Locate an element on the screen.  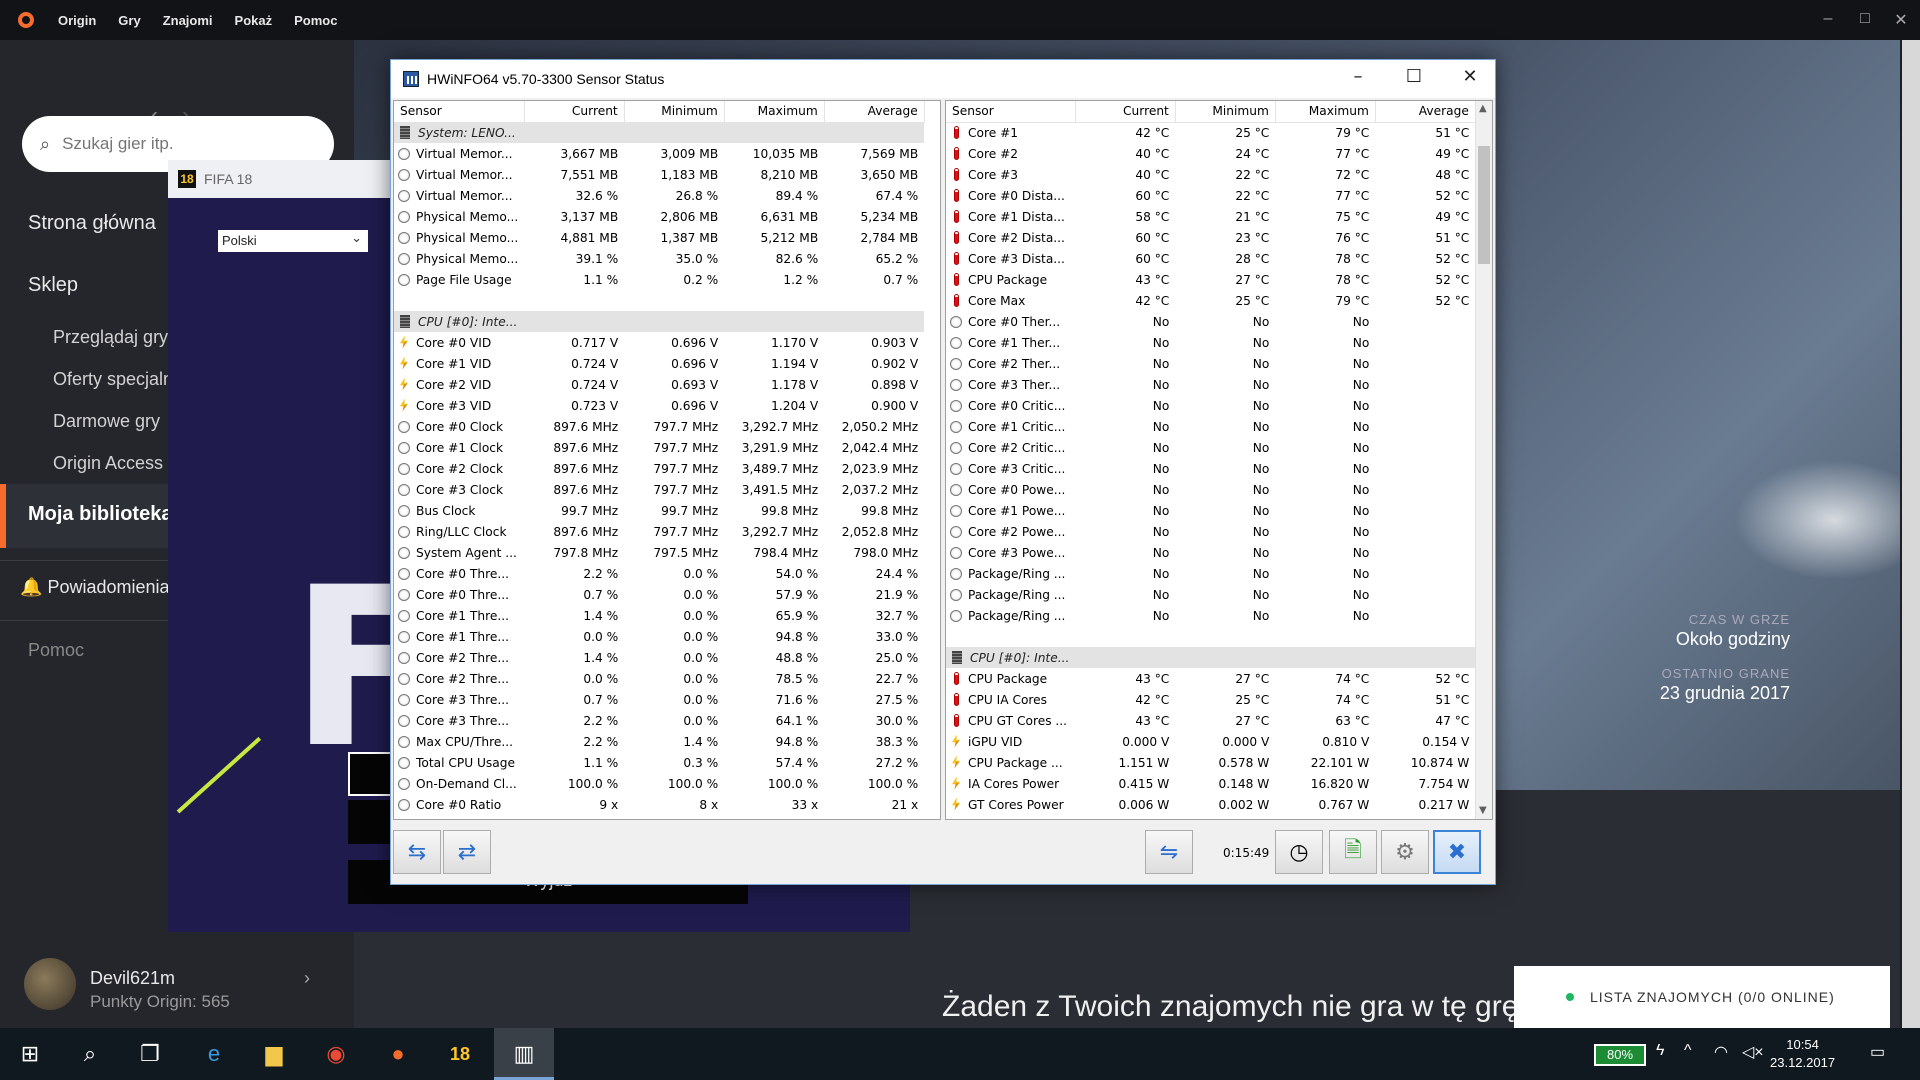
scroll-down-icon: ▼ is located at coordinates (1483, 810).